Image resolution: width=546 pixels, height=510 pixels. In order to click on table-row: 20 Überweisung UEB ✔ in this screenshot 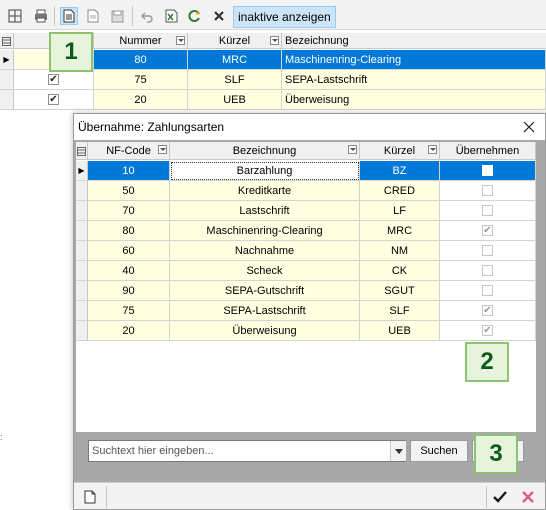, I will do `click(306, 331)`.